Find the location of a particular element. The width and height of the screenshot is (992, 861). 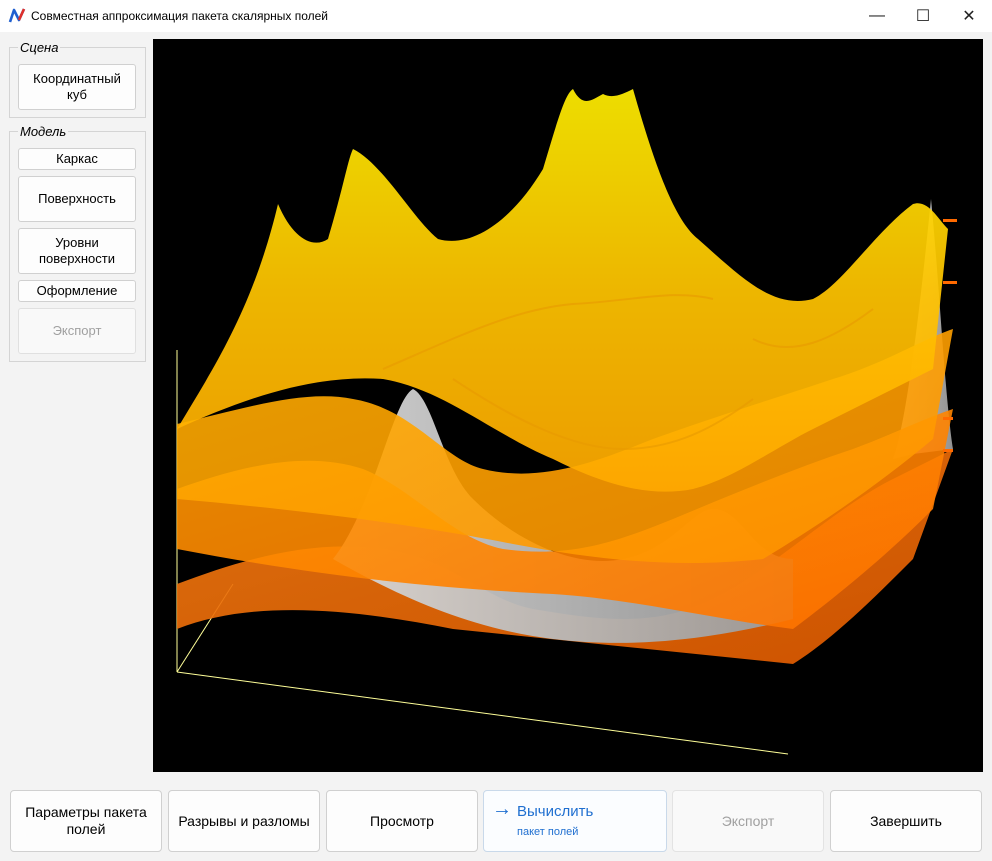

view-button: Просмотр is located at coordinates (402, 821).